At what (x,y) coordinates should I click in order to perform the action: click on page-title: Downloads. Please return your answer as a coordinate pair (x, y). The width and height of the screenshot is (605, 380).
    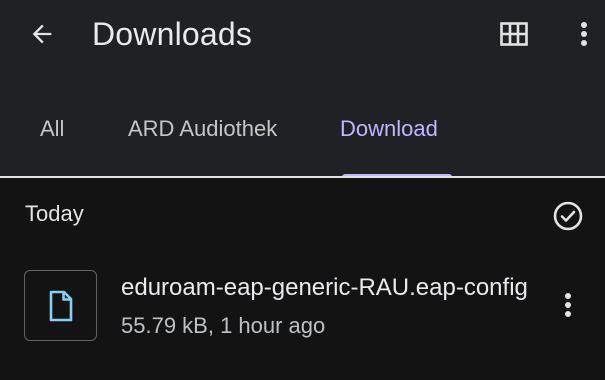
    Looking at the image, I should click on (172, 34).